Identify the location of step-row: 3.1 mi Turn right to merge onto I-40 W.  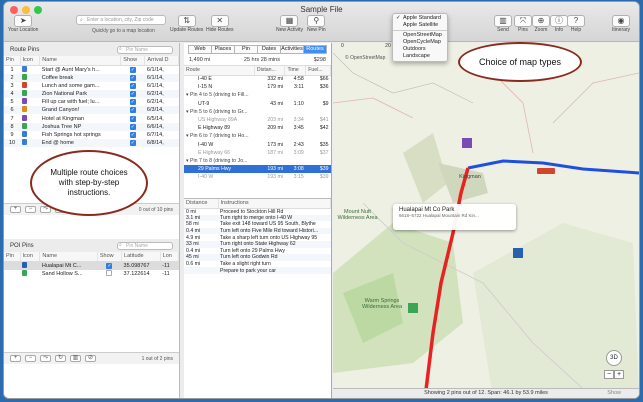
(257, 218).